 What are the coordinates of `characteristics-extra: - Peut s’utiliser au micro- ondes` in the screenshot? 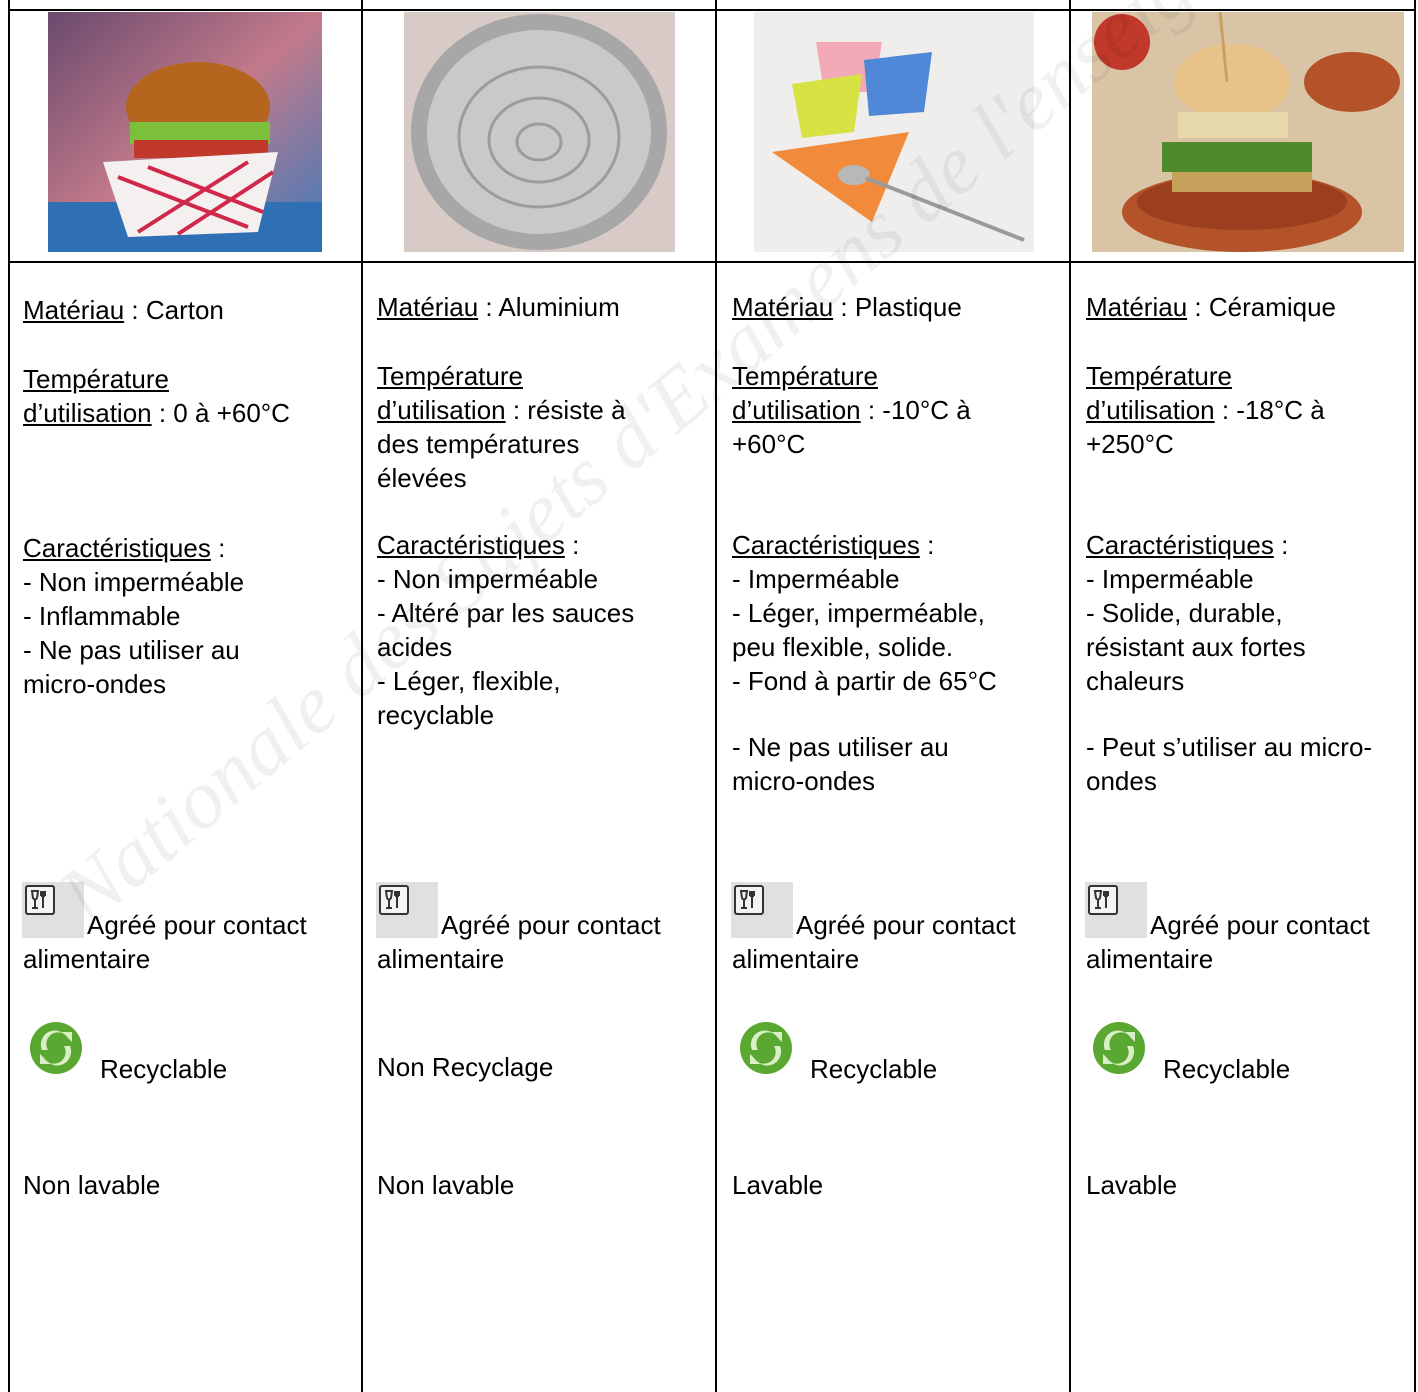 It's located at (1251, 764).